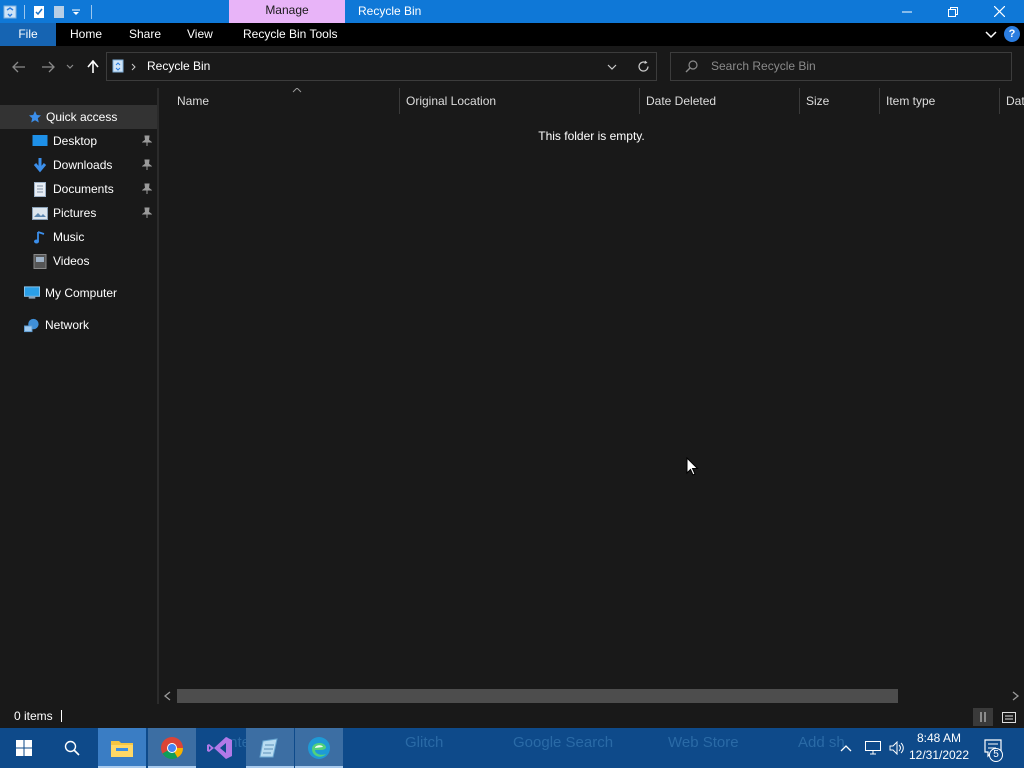 The height and width of the screenshot is (768, 1024). I want to click on quick-access-toolbar, so click(49, 11).